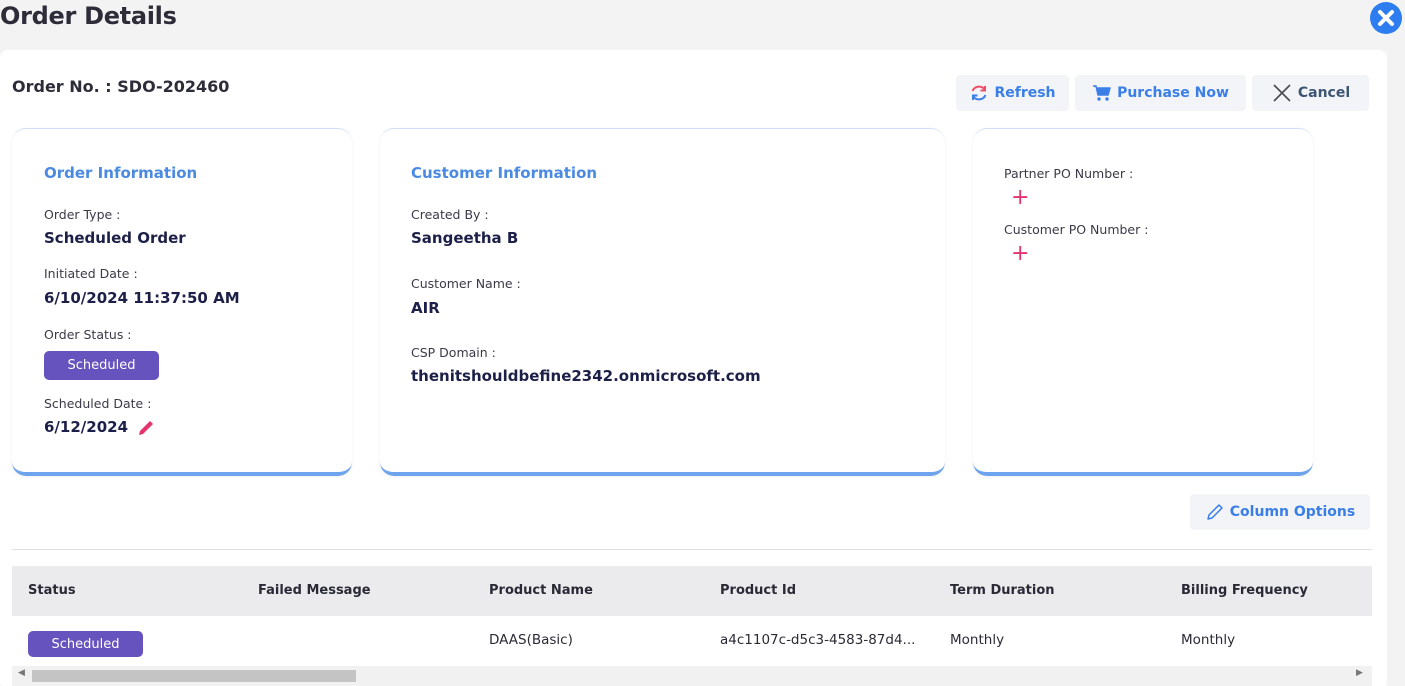 The width and height of the screenshot is (1405, 686). I want to click on close-button, so click(1386, 18).